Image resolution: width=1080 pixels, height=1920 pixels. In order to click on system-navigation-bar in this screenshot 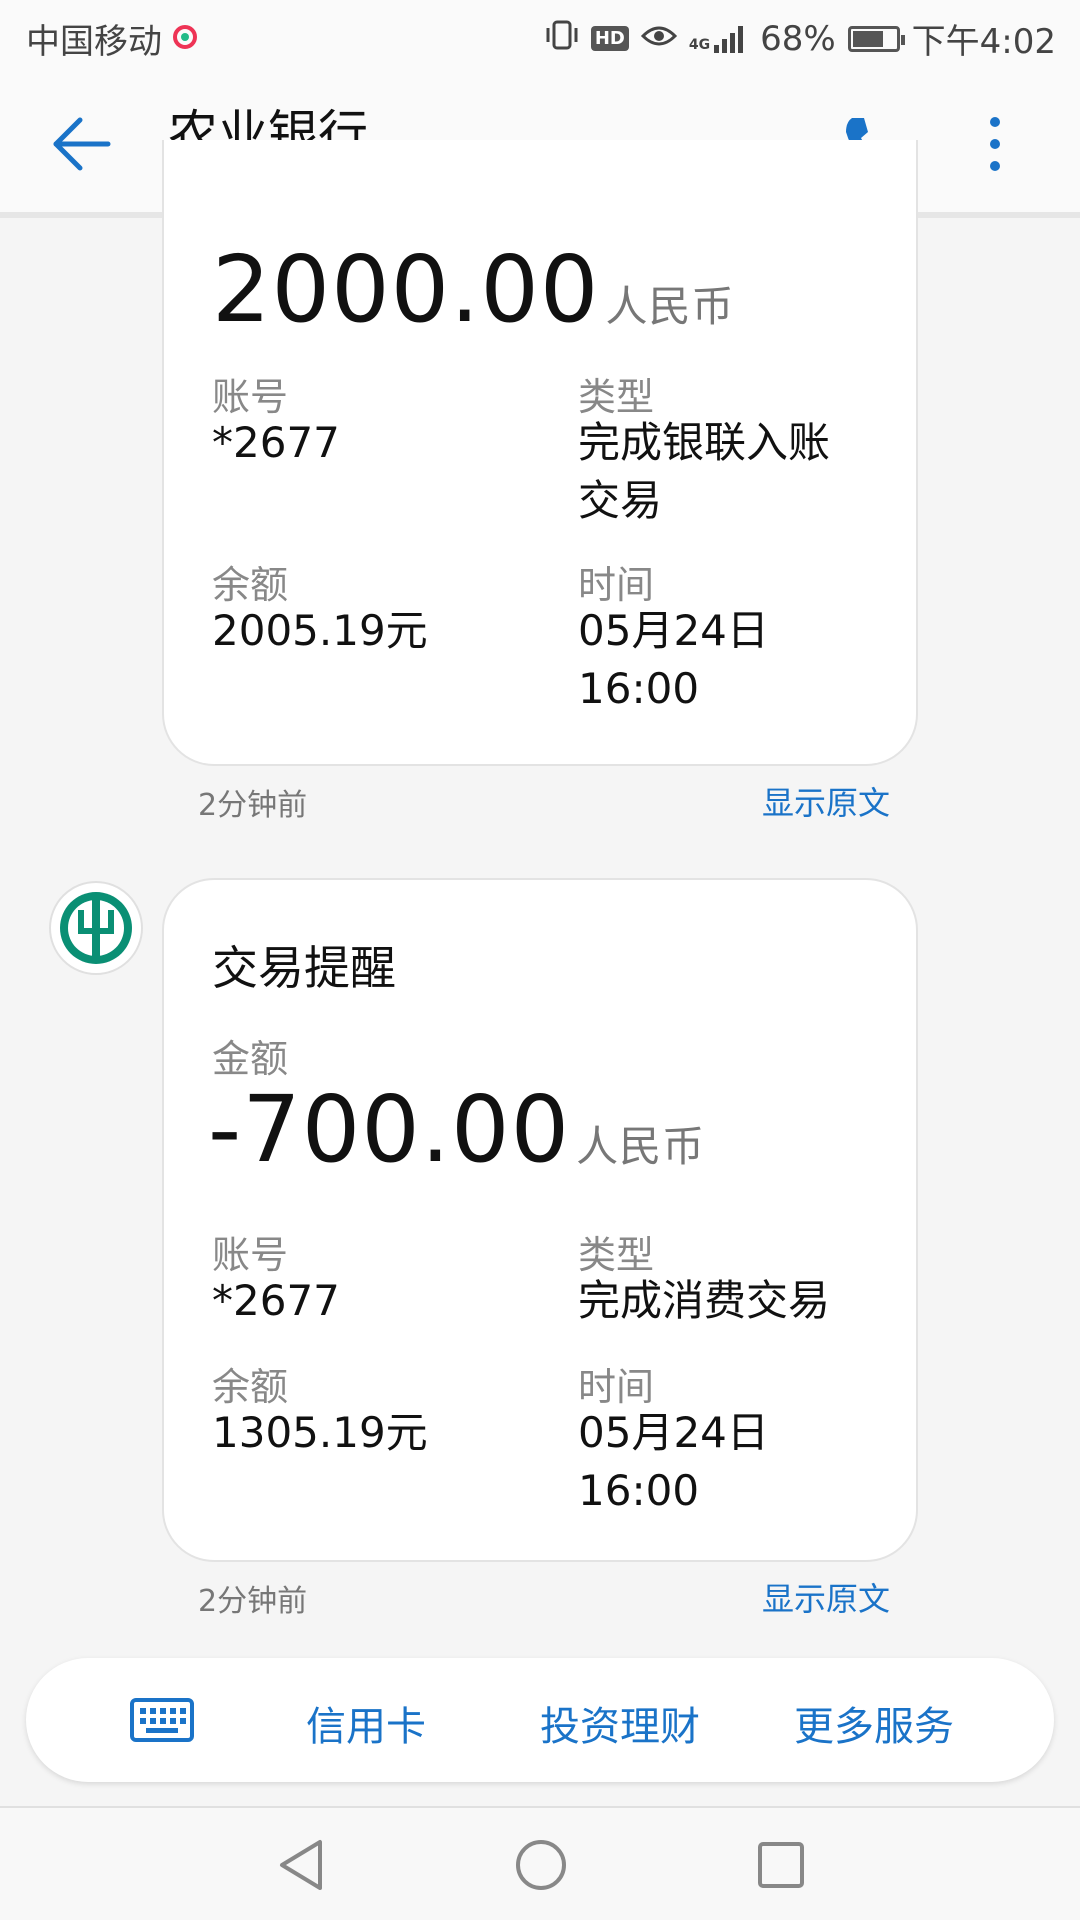, I will do `click(540, 1863)`.